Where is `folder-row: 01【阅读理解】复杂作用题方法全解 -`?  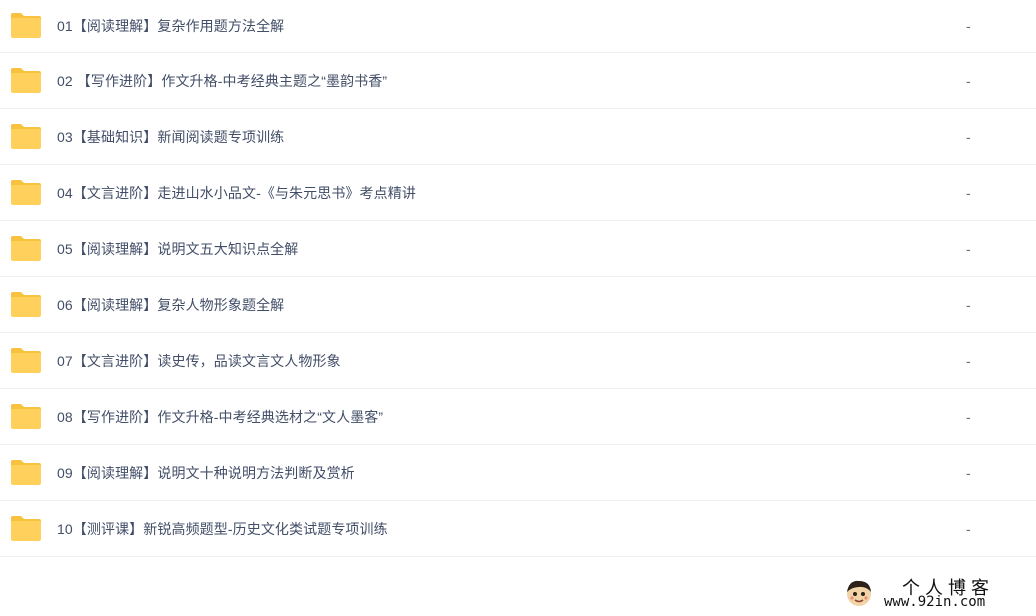 folder-row: 01【阅读理解】复杂作用题方法全解 - is located at coordinates (518, 26).